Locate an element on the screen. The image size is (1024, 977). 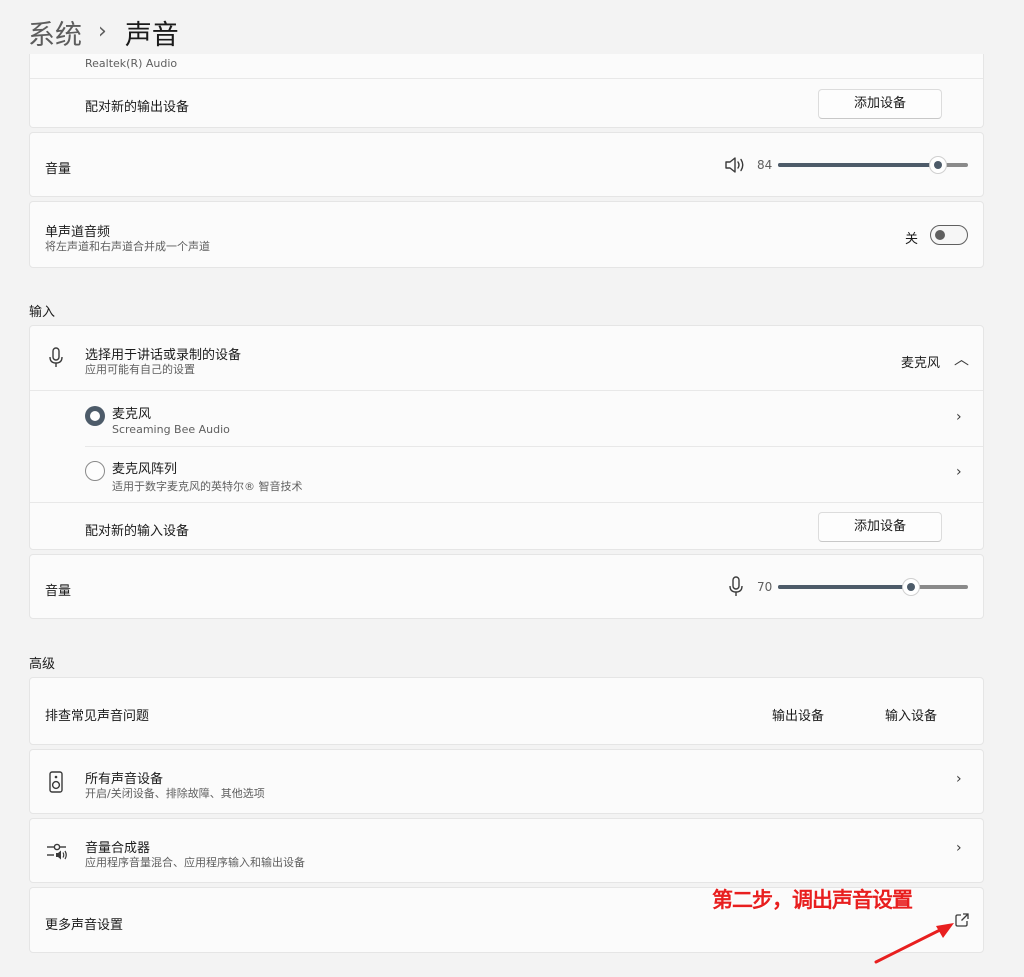
input-device-option: 麦克风 Screaming Bee Audio › is located at coordinates (506, 418).